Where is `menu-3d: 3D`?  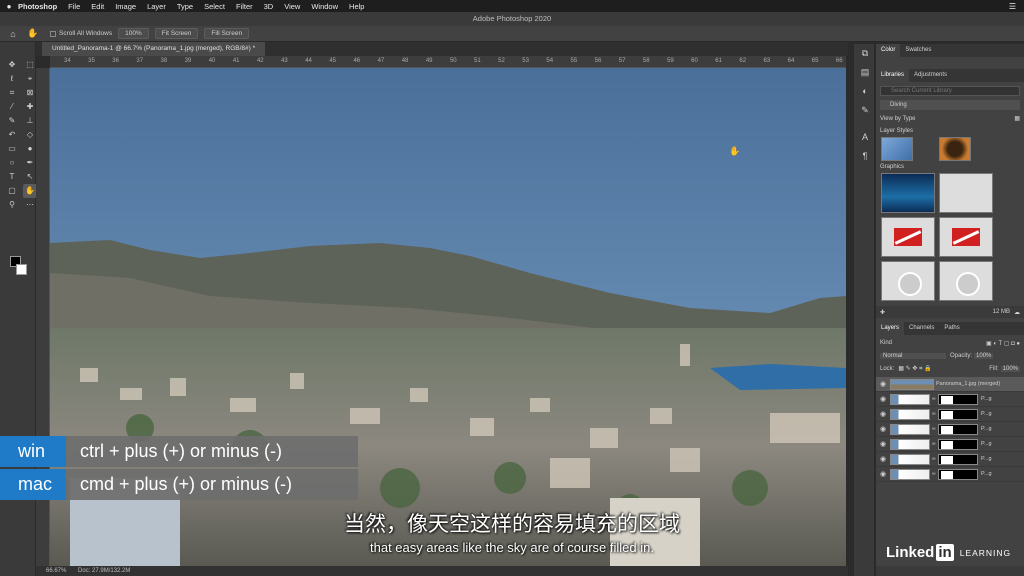 menu-3d: 3D is located at coordinates (269, 6).